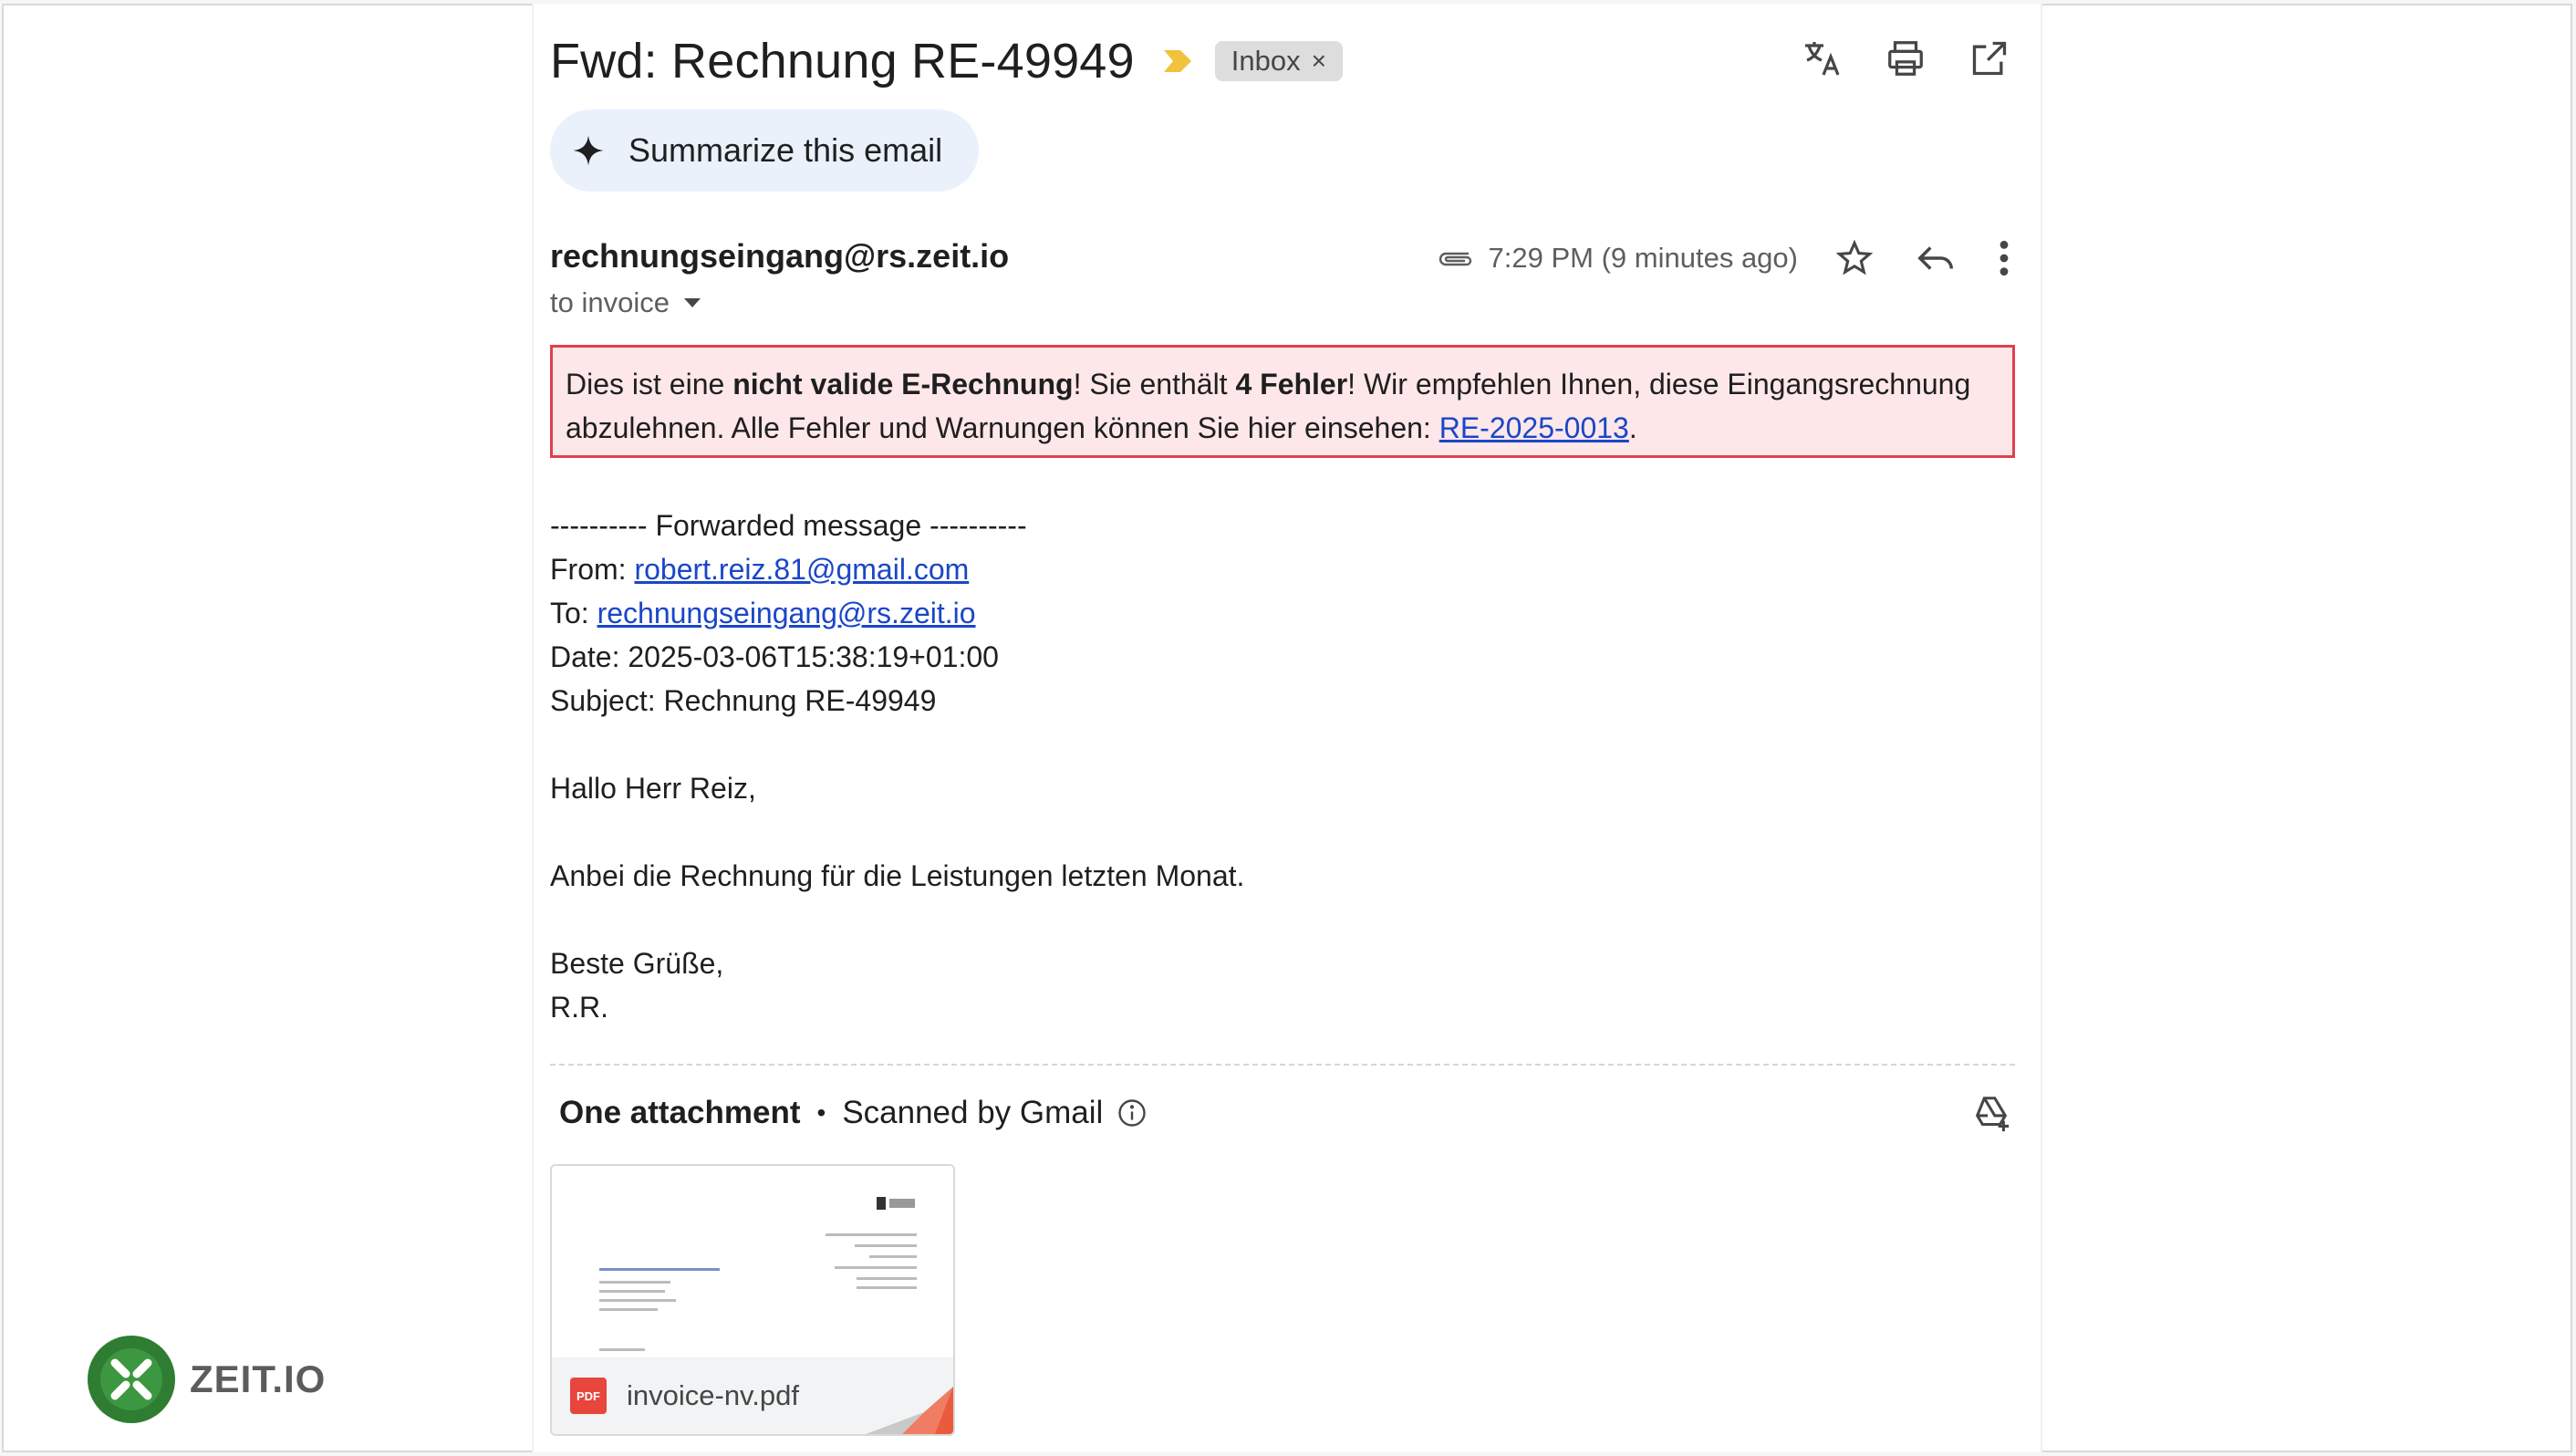  Describe the element at coordinates (592, 569) in the screenshot. I see `from-label: From:` at that location.